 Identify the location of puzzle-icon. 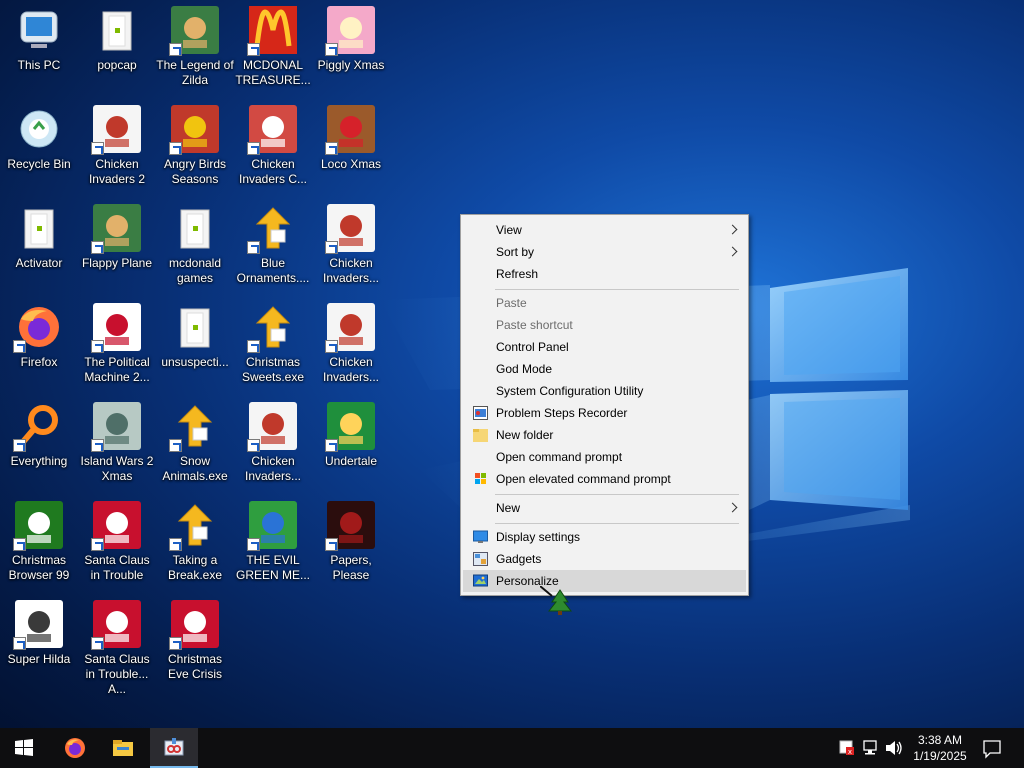
(272, 328).